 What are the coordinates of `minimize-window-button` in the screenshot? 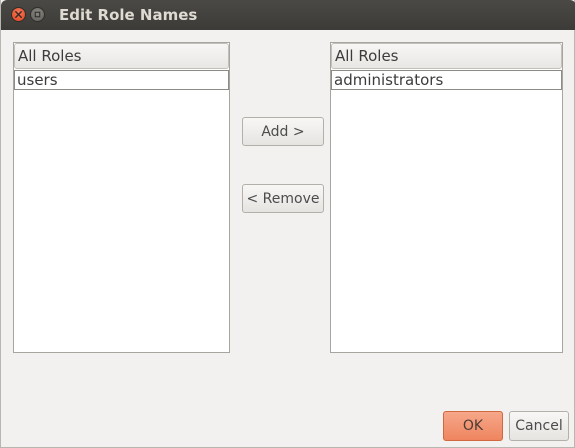 It's located at (37, 14).